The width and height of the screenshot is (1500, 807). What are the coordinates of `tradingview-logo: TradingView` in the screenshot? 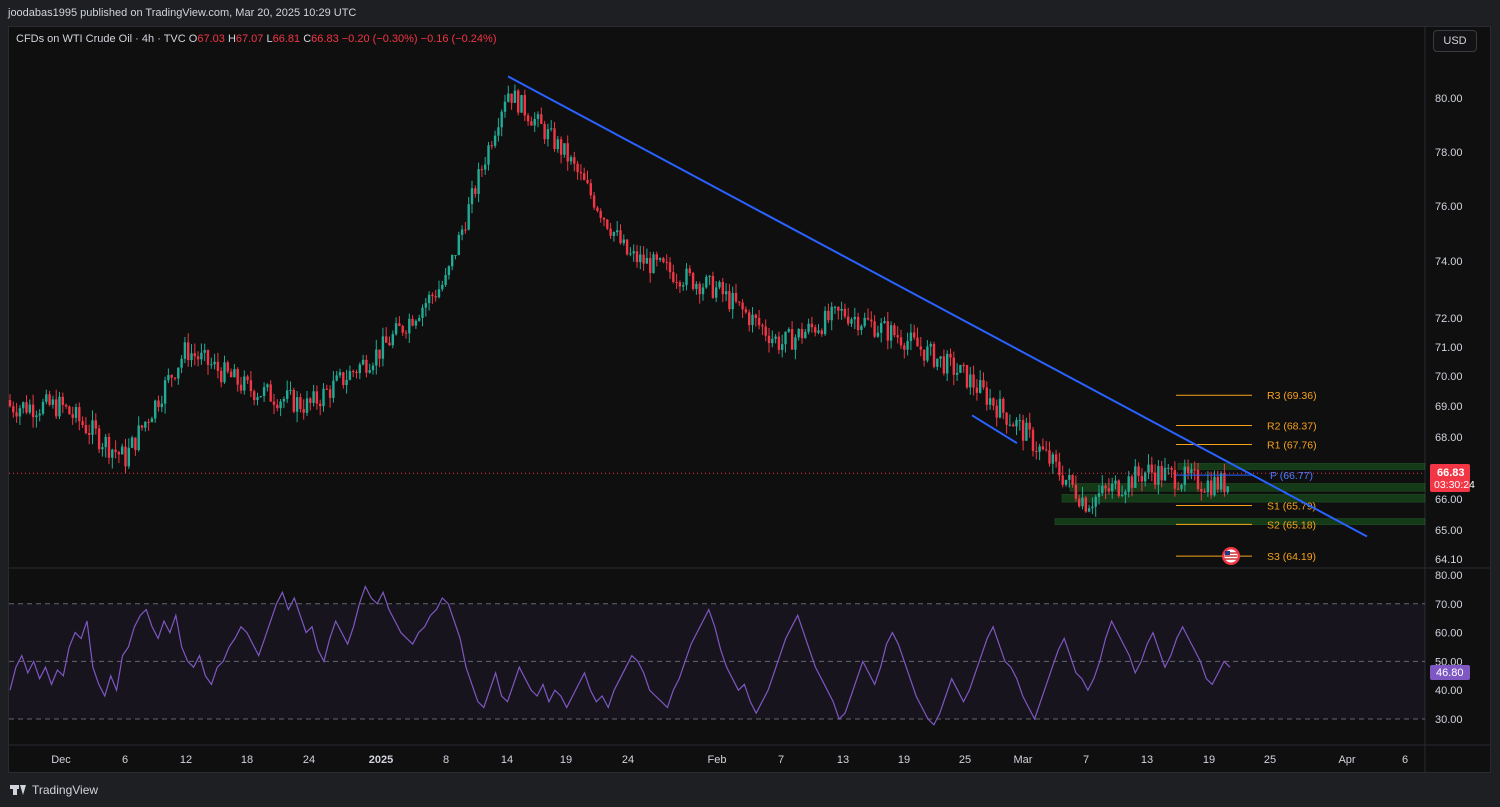 It's located at (54, 790).